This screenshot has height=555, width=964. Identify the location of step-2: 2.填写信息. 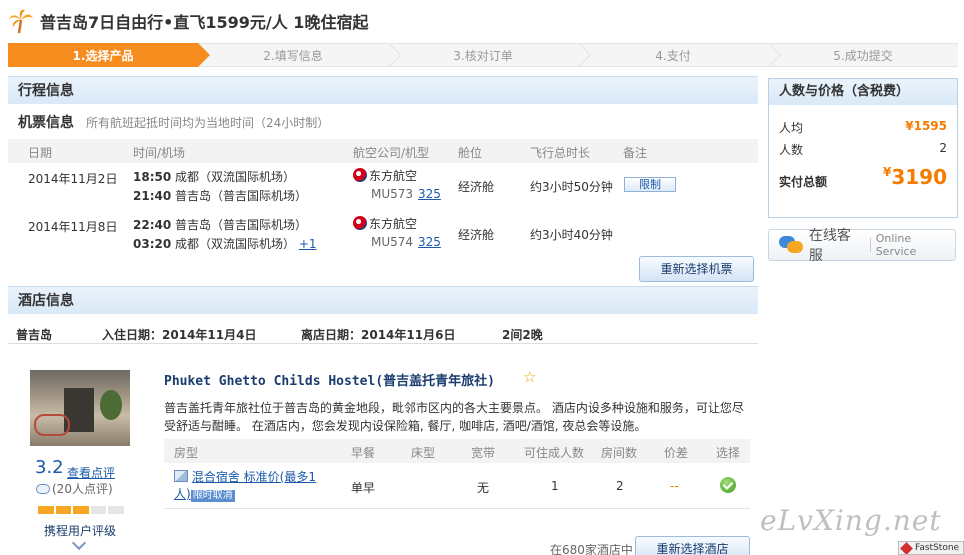
(299, 55).